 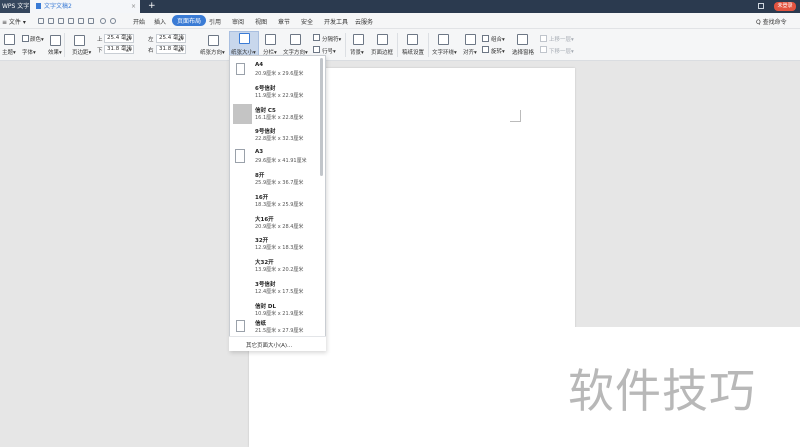 What do you see at coordinates (561, 51) in the screenshot?
I see `send-backward-button: 下移一层▾` at bounding box center [561, 51].